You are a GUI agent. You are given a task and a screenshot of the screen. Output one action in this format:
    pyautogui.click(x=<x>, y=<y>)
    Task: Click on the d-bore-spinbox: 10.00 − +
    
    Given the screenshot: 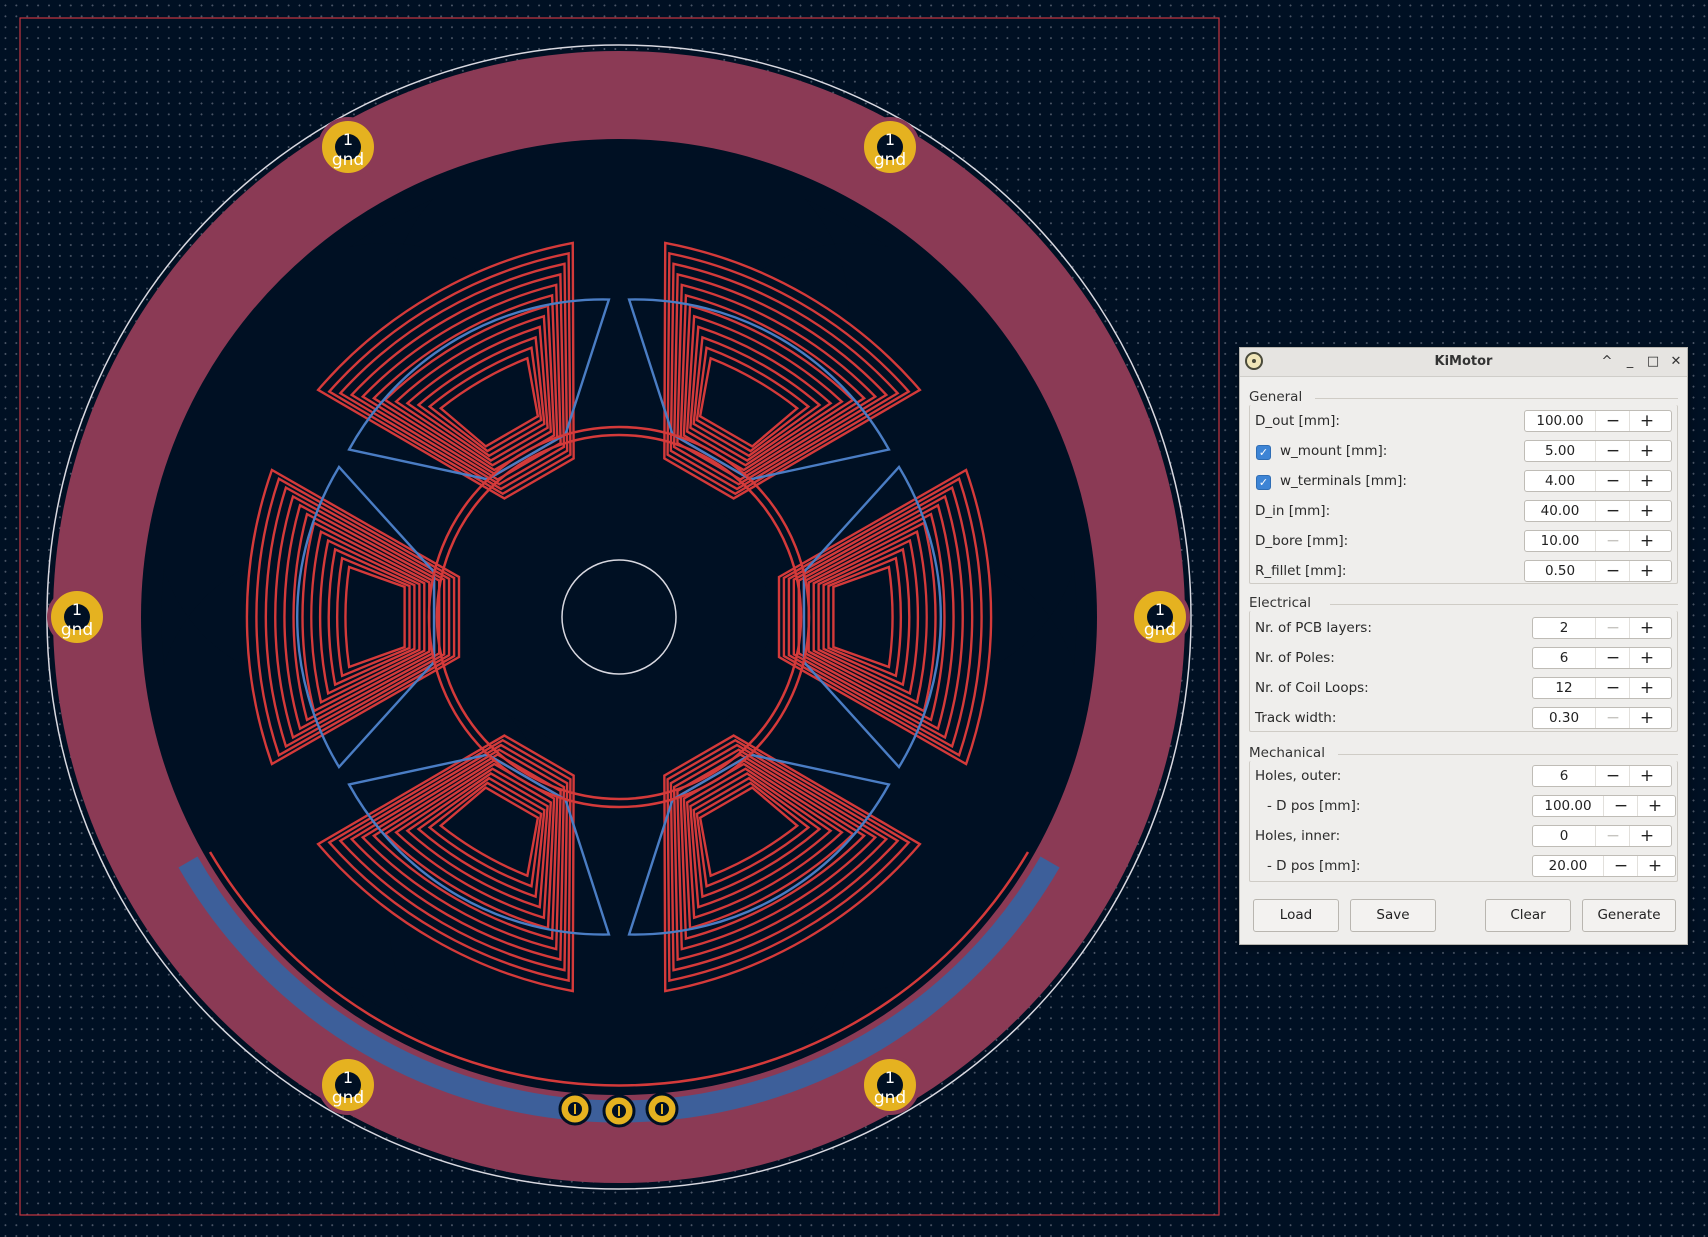 What is the action you would take?
    pyautogui.click(x=1598, y=541)
    